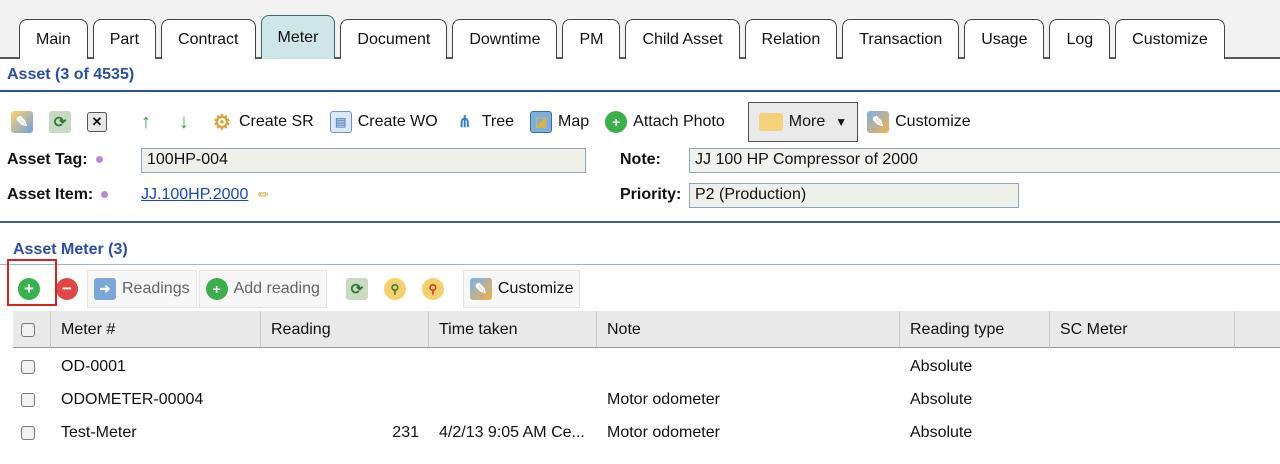 The height and width of the screenshot is (464, 1280). What do you see at coordinates (984, 160) in the screenshot?
I see `note-field: JJ 100 HP Compressor of 2000` at bounding box center [984, 160].